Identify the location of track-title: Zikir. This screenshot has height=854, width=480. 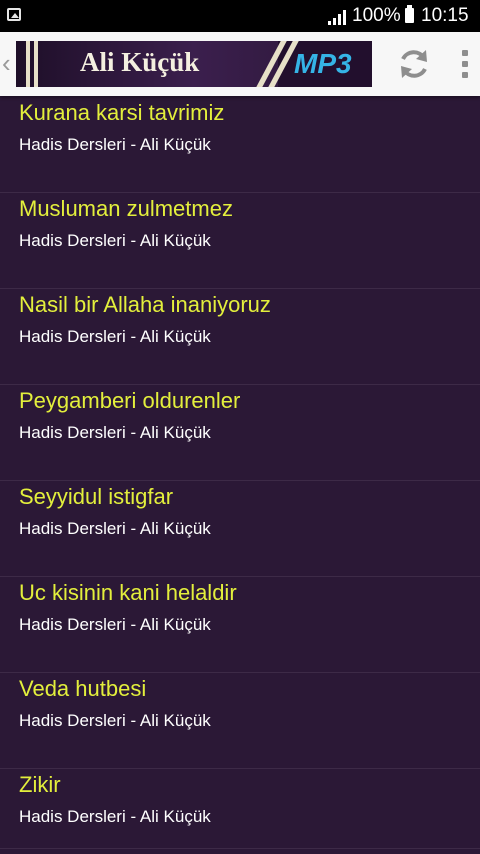
(40, 784).